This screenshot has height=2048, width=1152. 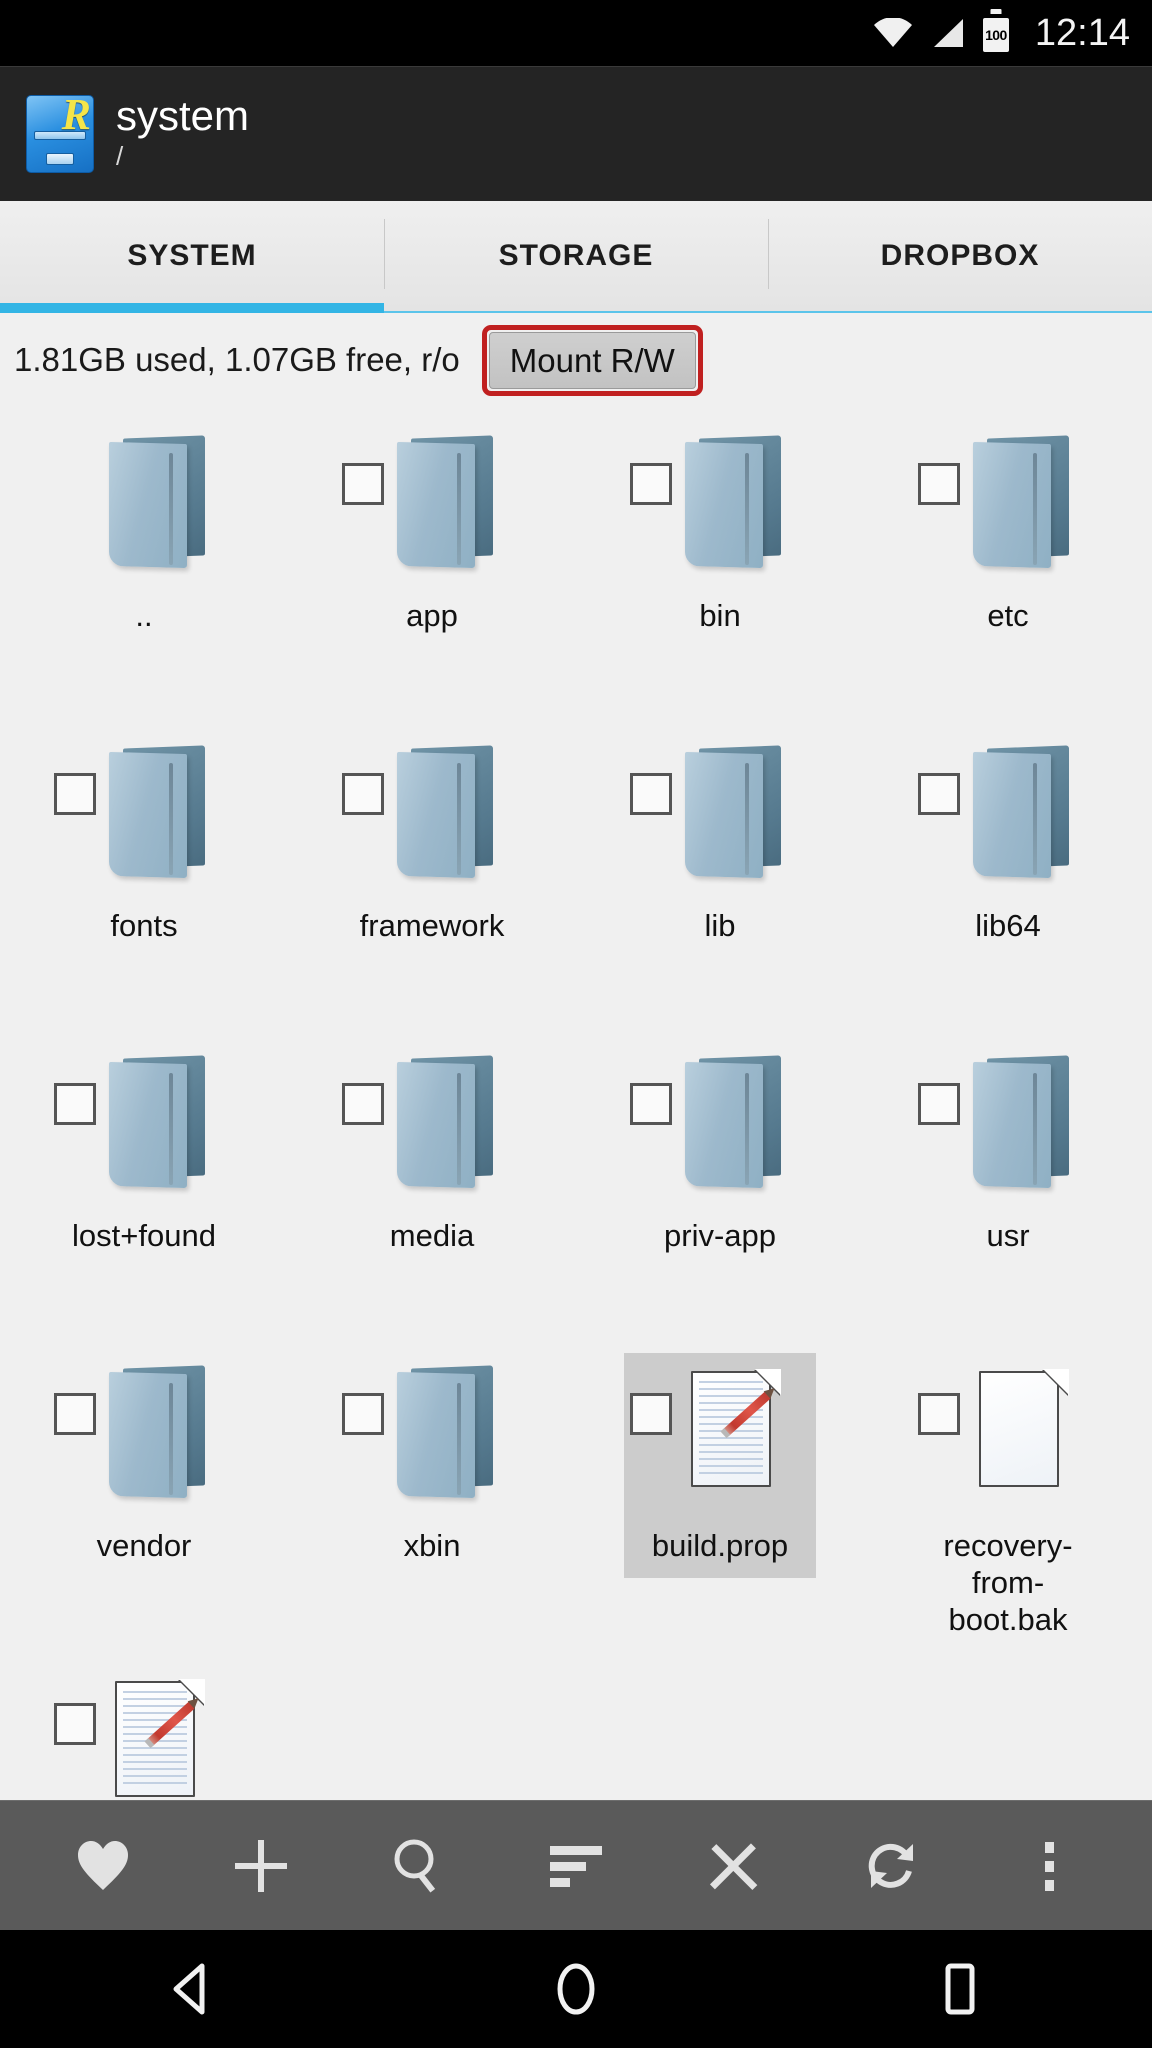 I want to click on blank-file-icon, so click(x=1021, y=1432).